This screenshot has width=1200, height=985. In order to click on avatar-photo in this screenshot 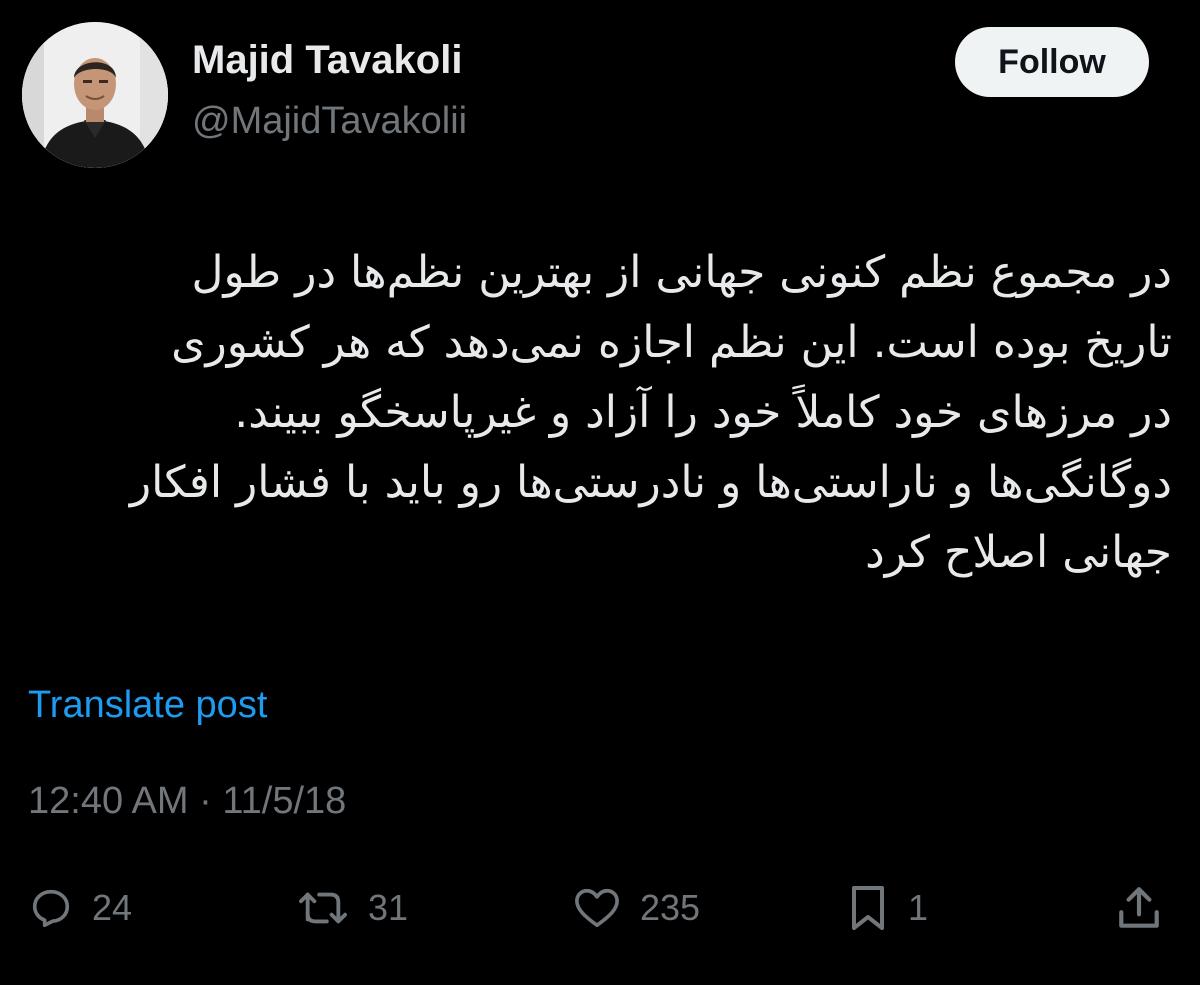, I will do `click(95, 95)`.